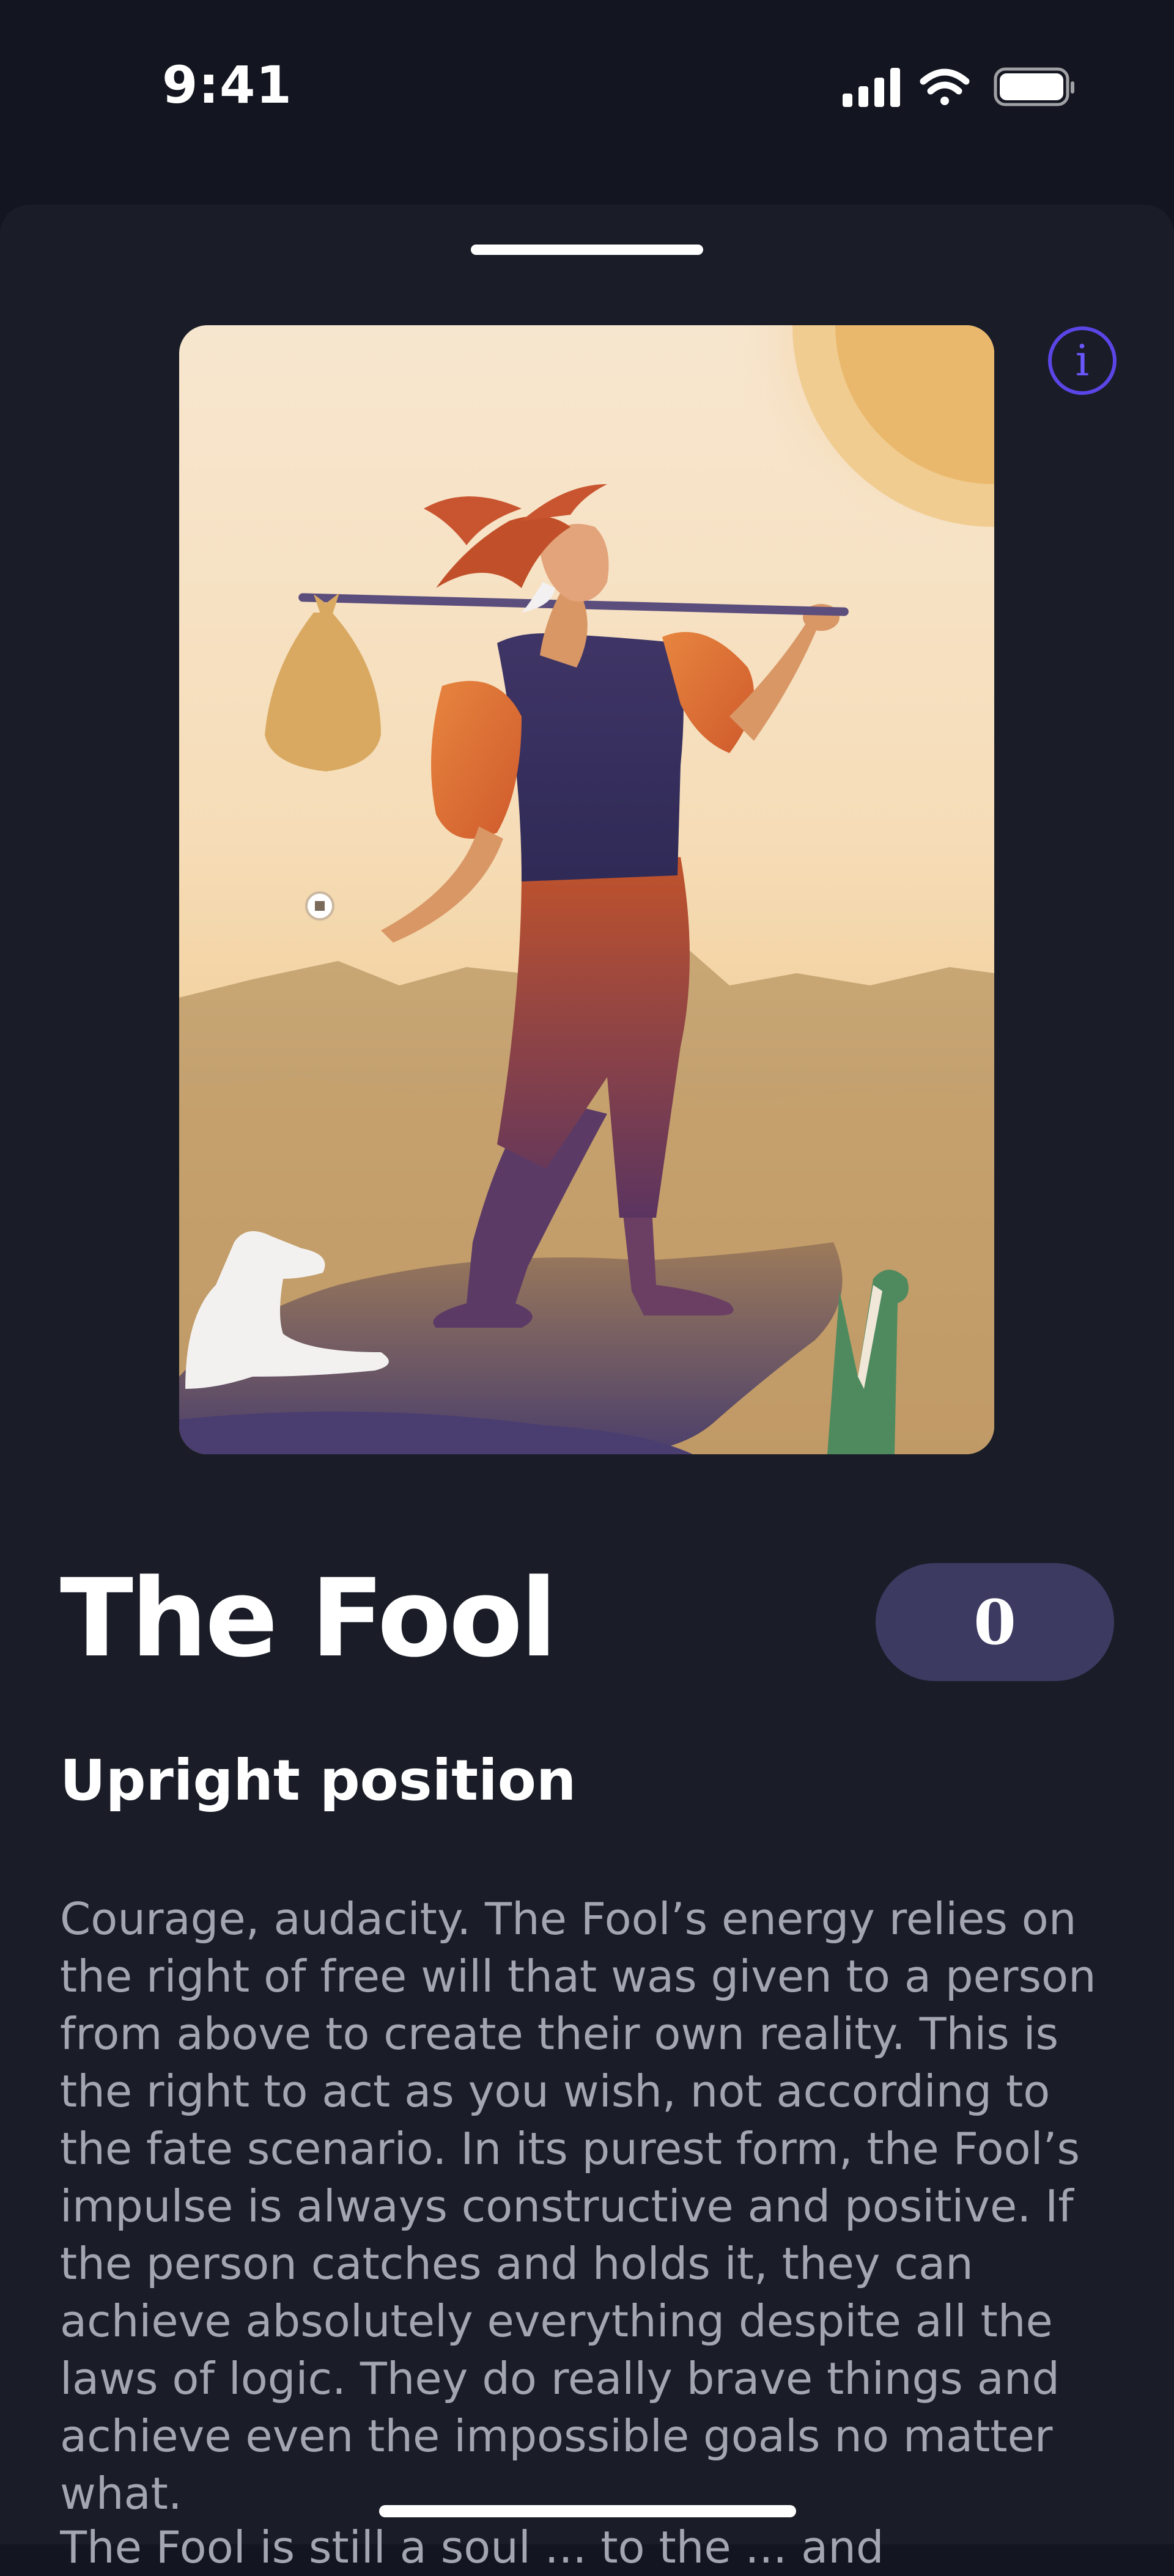 The width and height of the screenshot is (1174, 2576). I want to click on status-icons, so click(958, 87).